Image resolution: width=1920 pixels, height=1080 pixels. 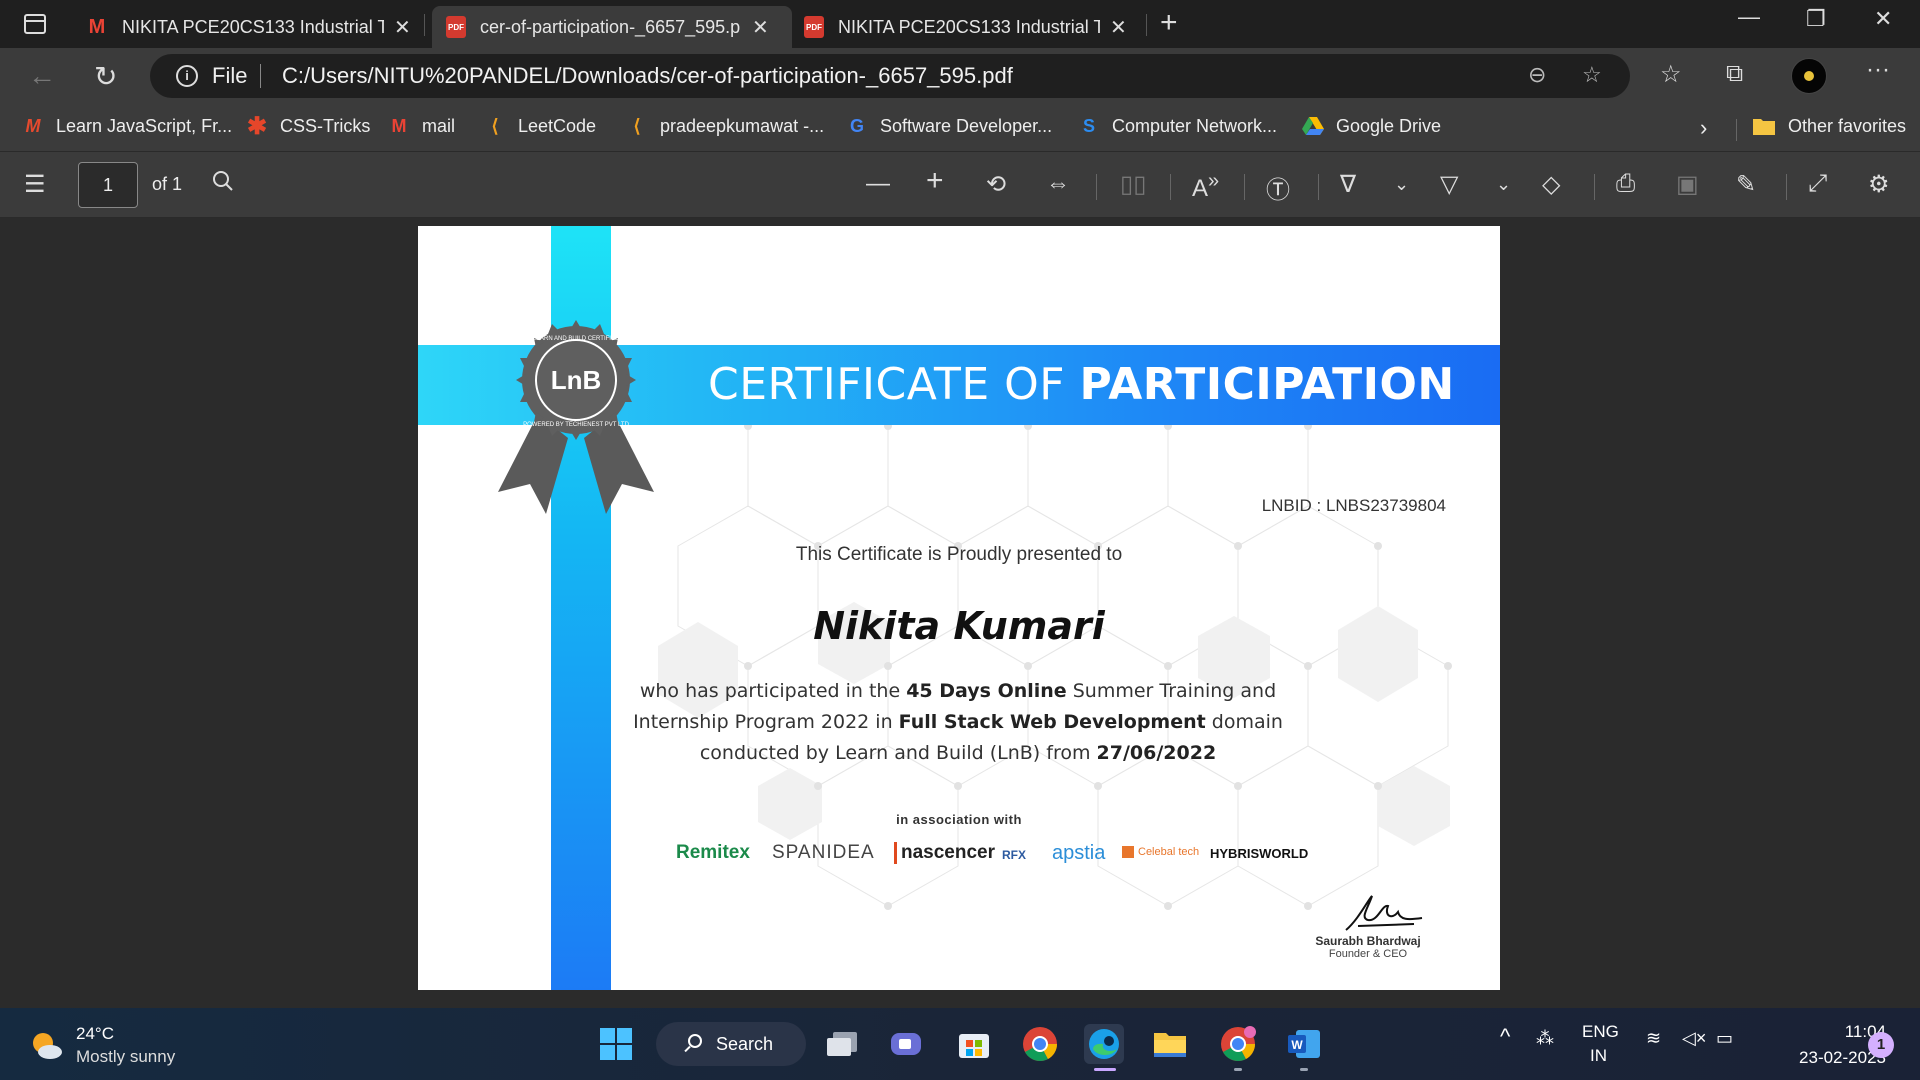 What do you see at coordinates (1671, 74) in the screenshot?
I see `favorites-icon: ☆` at bounding box center [1671, 74].